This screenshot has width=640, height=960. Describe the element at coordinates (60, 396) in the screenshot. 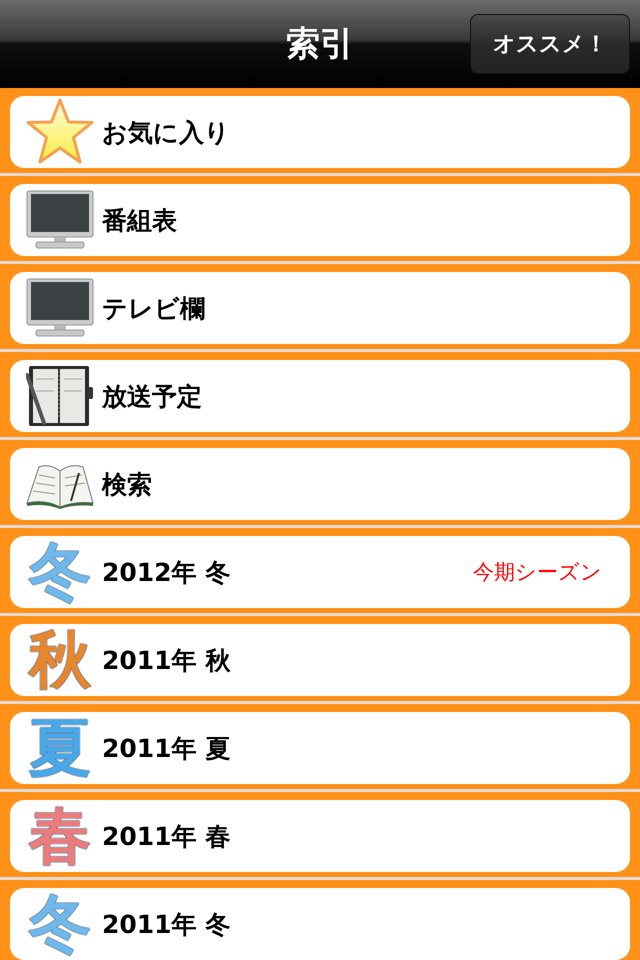

I see `planner-icon` at that location.